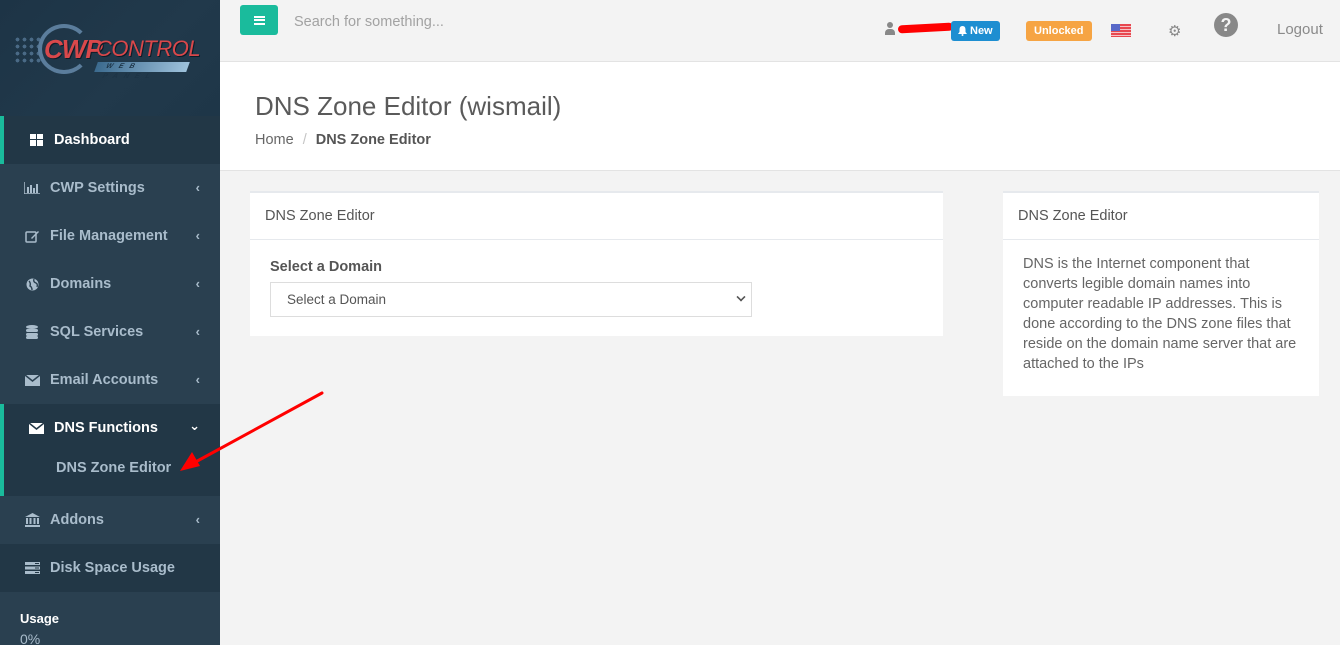 This screenshot has height=645, width=1340. I want to click on page-title: DNS Zone Editor (wismail), so click(408, 106).